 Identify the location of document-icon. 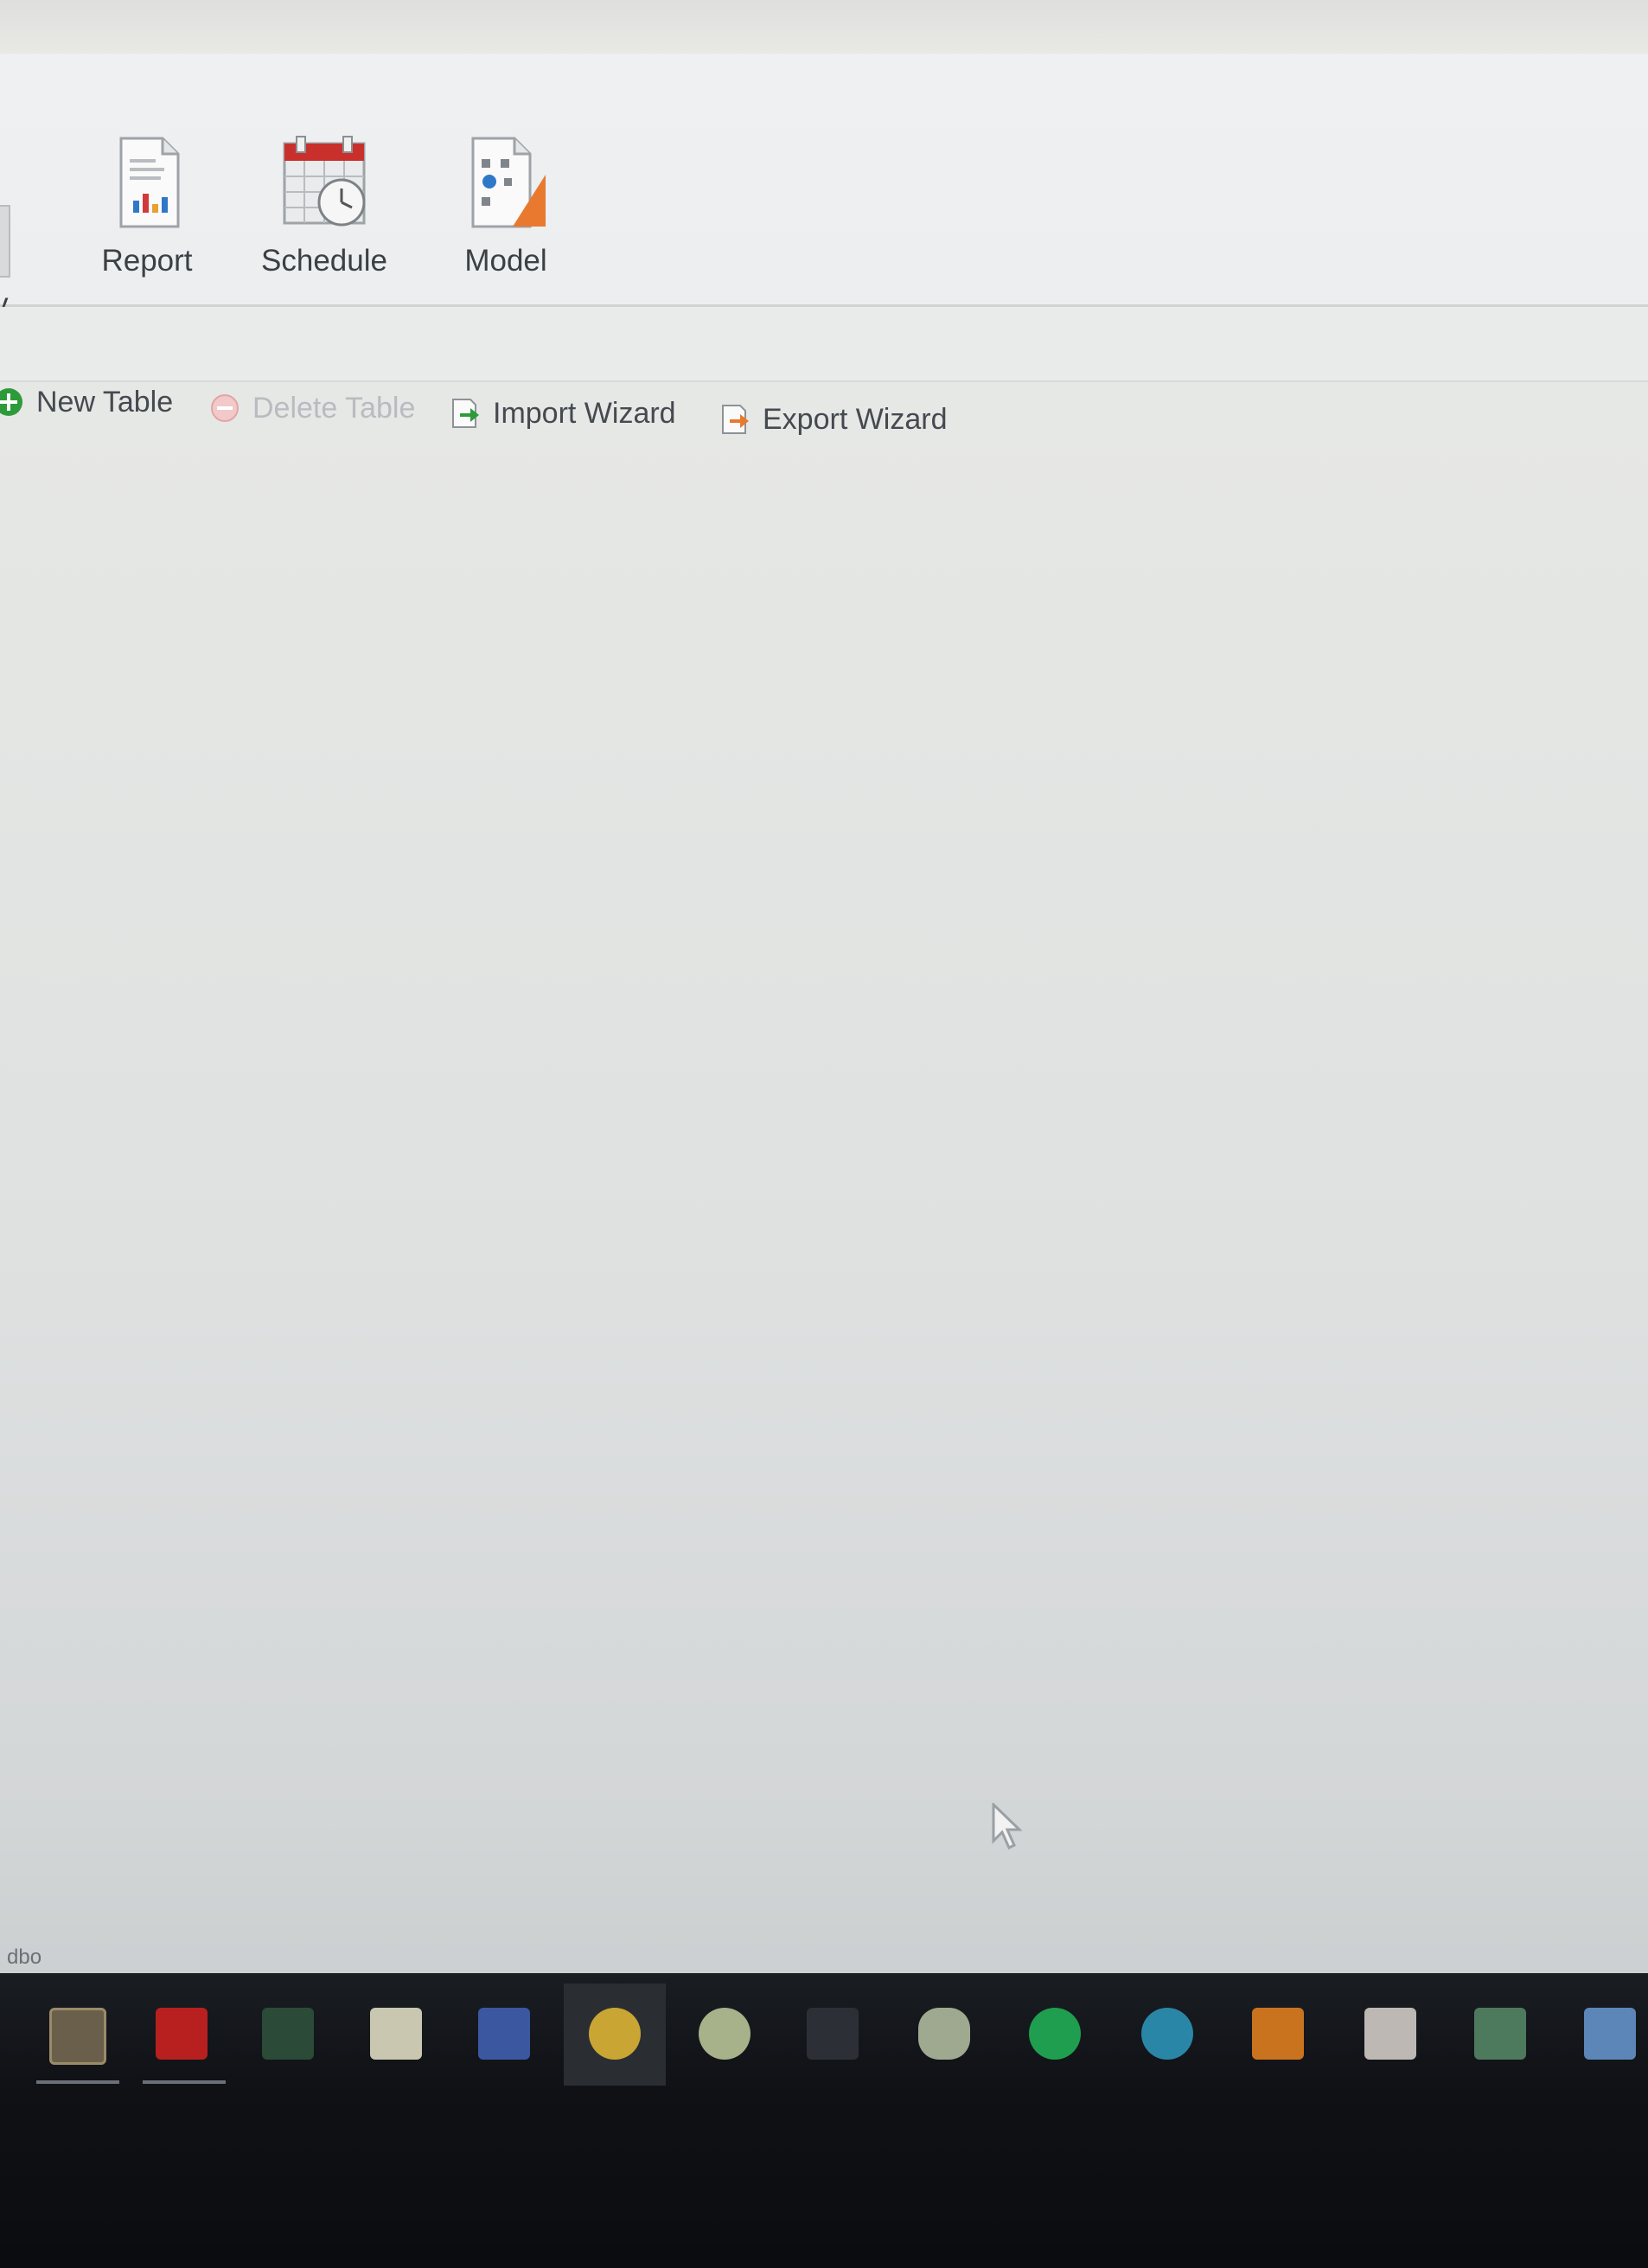
(1390, 2034).